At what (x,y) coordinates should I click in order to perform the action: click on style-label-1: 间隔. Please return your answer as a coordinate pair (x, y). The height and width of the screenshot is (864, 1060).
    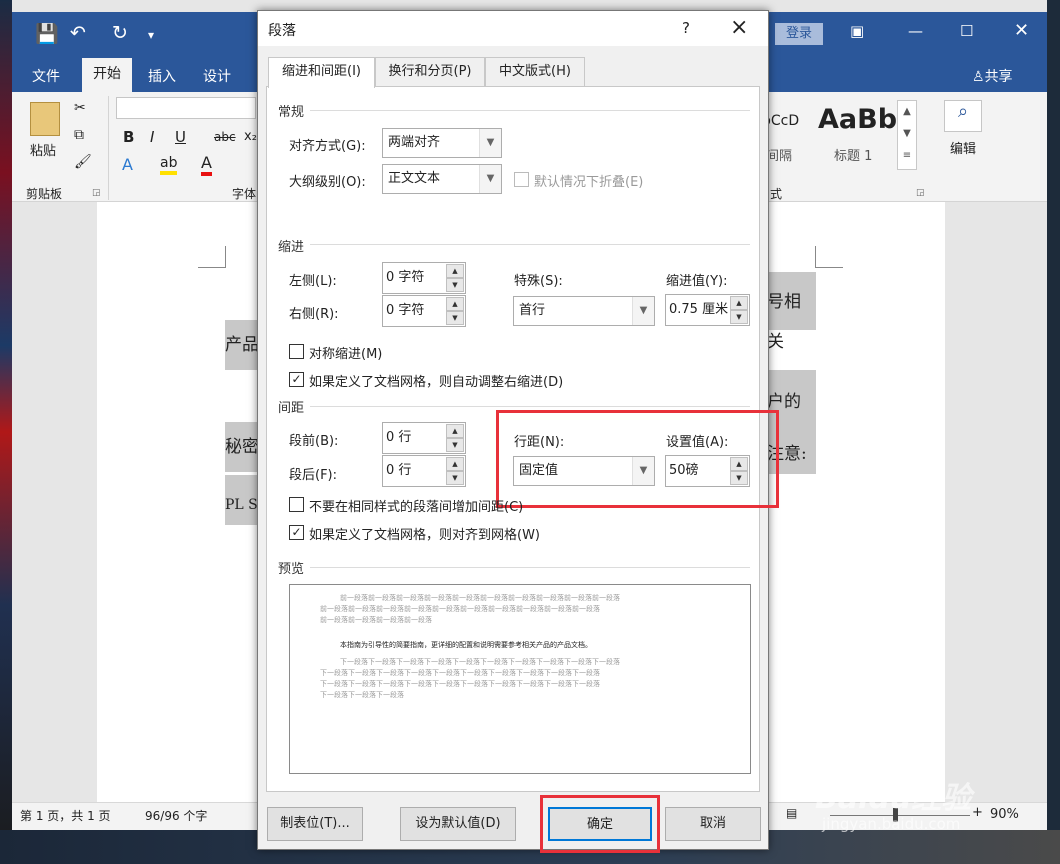
    Looking at the image, I should click on (779, 156).